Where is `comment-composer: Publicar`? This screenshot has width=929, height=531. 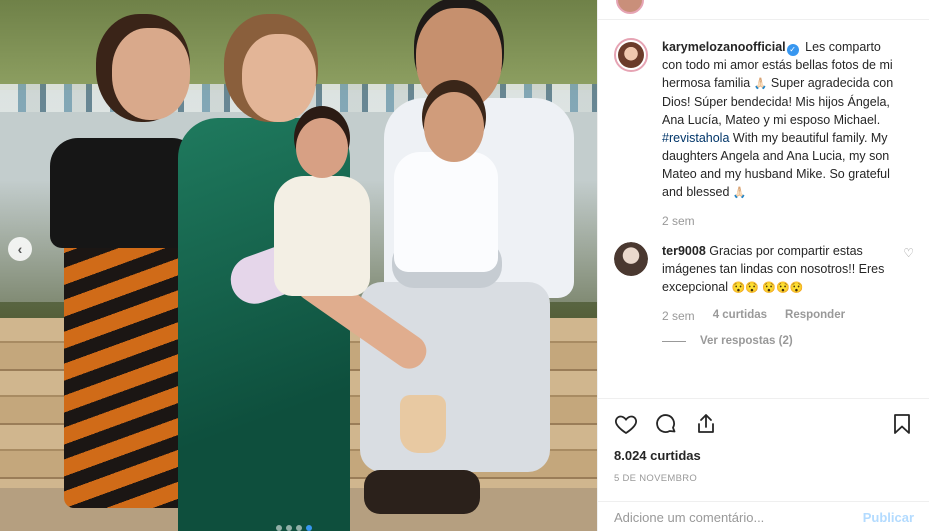
comment-composer: Publicar is located at coordinates (763, 516).